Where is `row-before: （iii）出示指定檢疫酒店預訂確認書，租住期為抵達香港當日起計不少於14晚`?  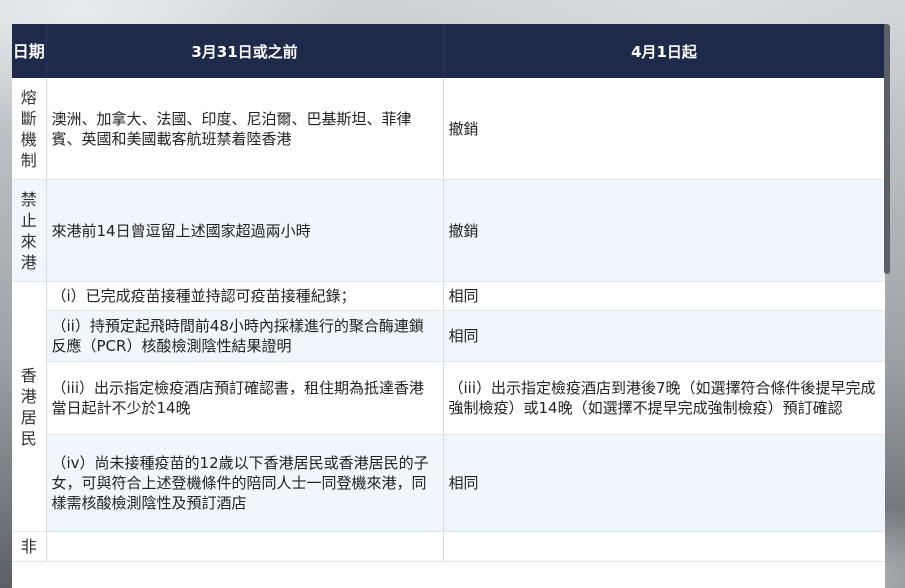 row-before: （iii）出示指定檢疫酒店預訂確認書，租住期為抵達香港當日起計不少於14晚 is located at coordinates (245, 398).